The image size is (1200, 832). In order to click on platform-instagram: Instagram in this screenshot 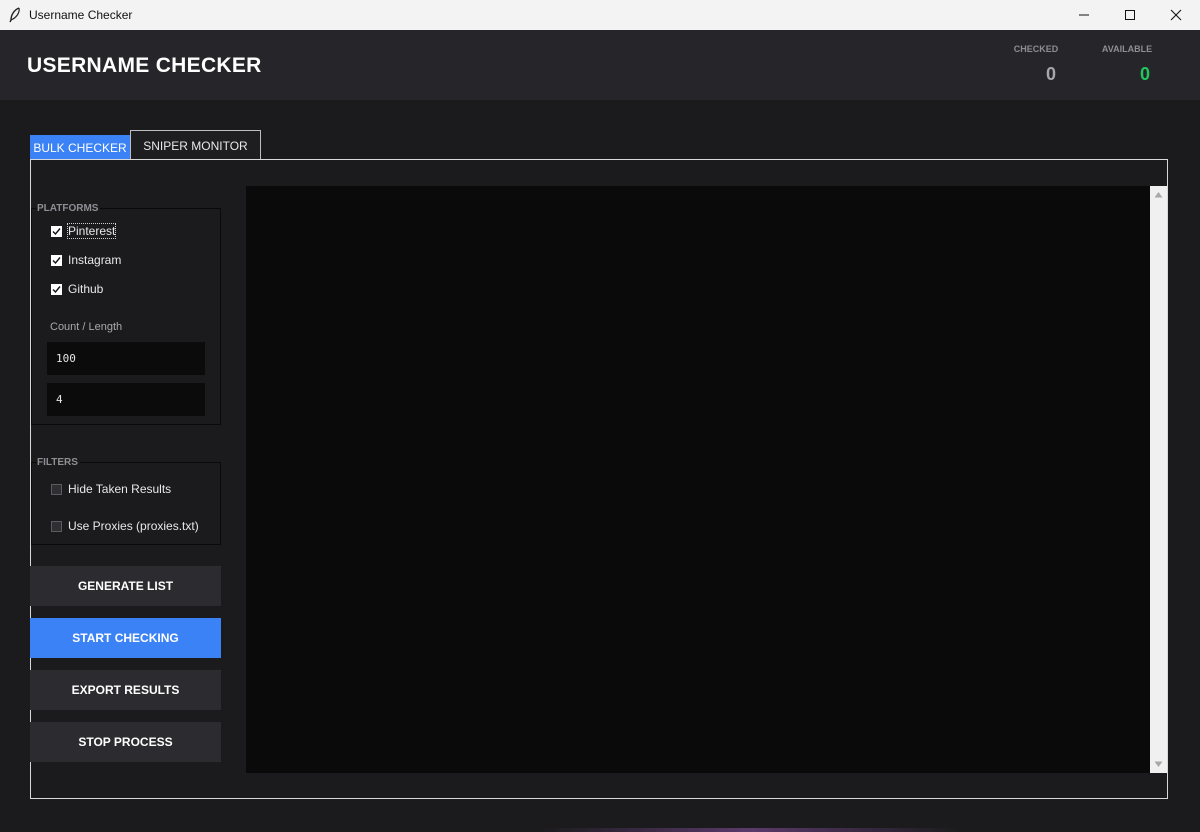, I will do `click(86, 260)`.